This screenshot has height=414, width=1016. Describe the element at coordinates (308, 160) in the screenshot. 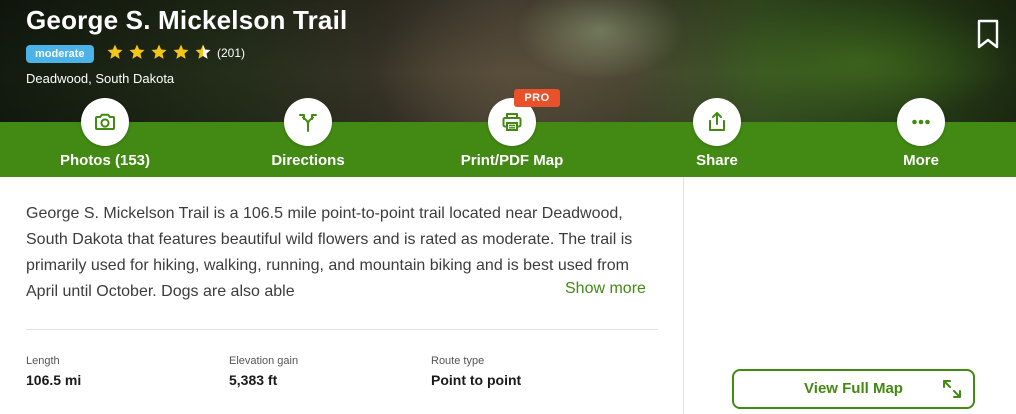

I see `directions-label: Directions` at that location.